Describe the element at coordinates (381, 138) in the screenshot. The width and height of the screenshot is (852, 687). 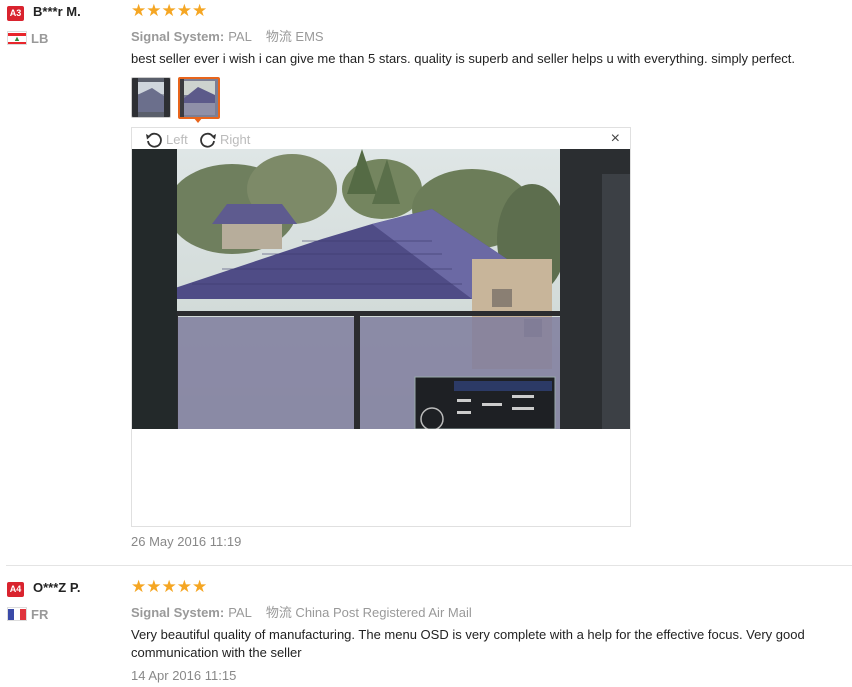
I see `photo-viewer-toolbar: Left Right ×` at that location.